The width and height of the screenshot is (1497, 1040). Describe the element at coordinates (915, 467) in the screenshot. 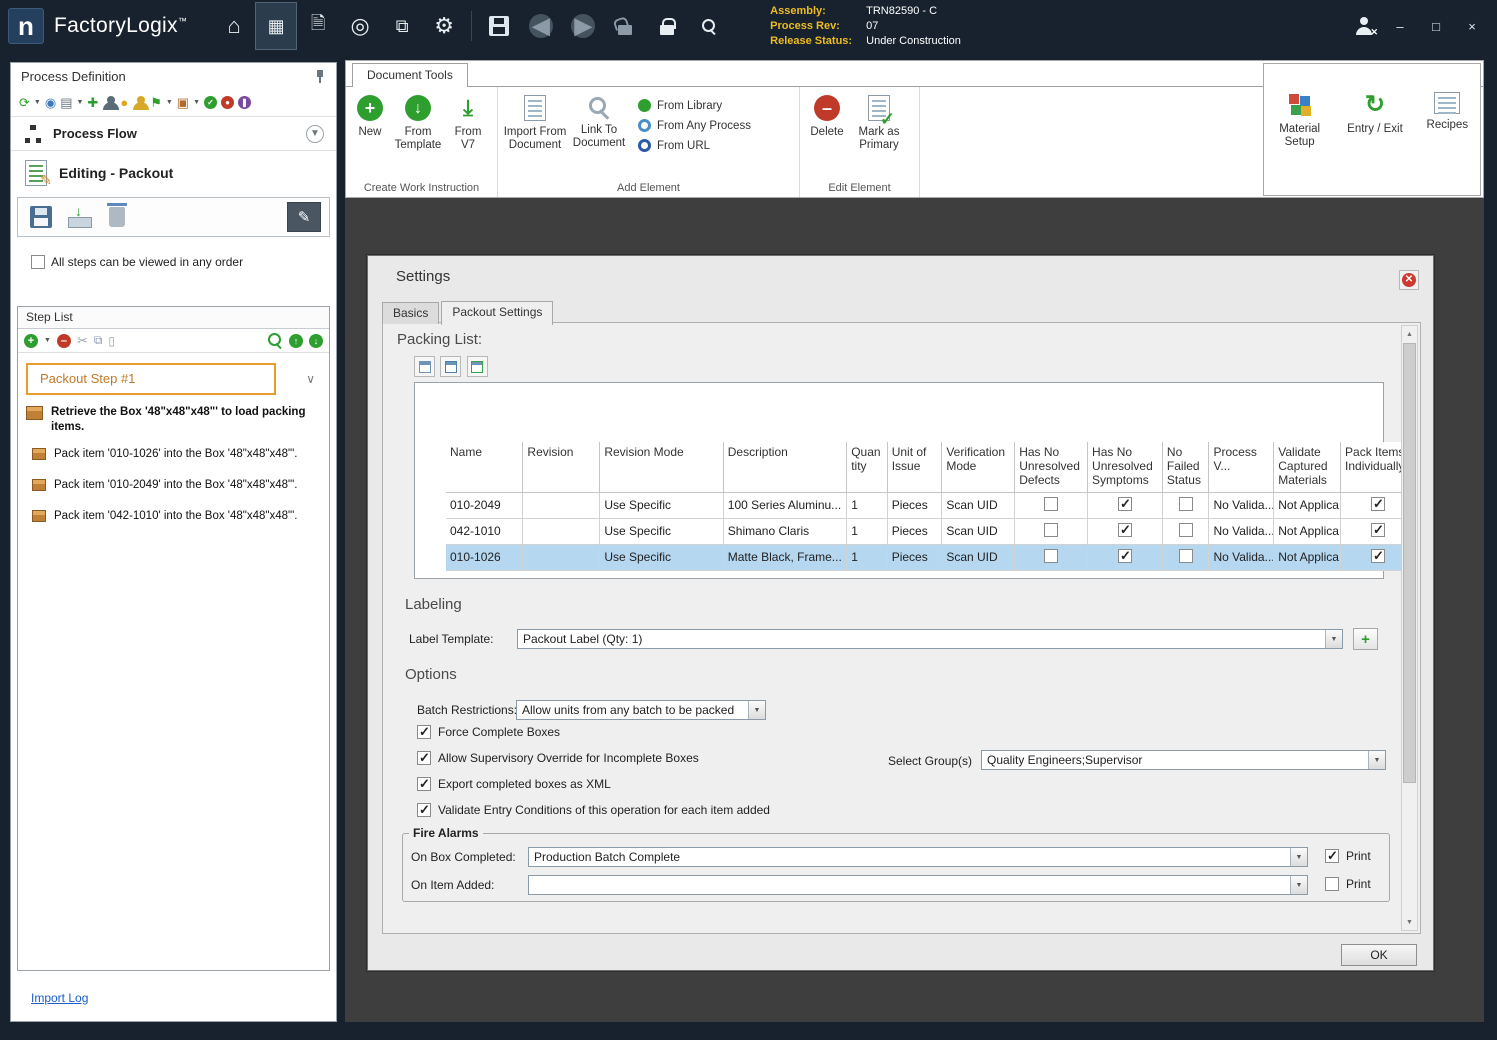

I see `column-header: Unit of Issue` at that location.